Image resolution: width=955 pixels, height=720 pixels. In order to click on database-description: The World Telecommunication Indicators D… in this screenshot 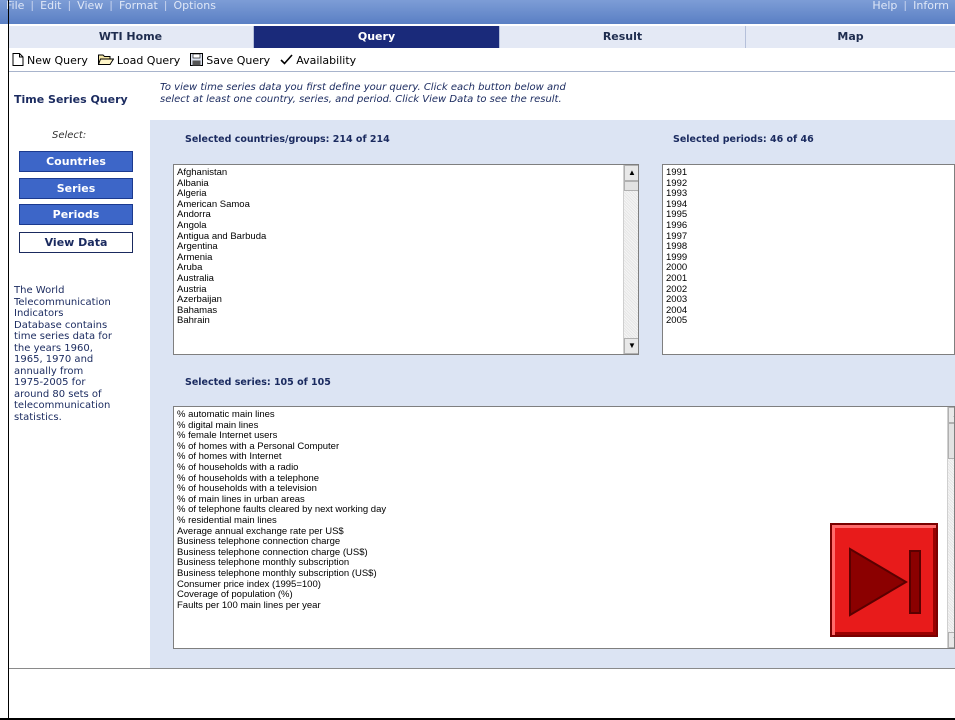, I will do `click(80, 354)`.